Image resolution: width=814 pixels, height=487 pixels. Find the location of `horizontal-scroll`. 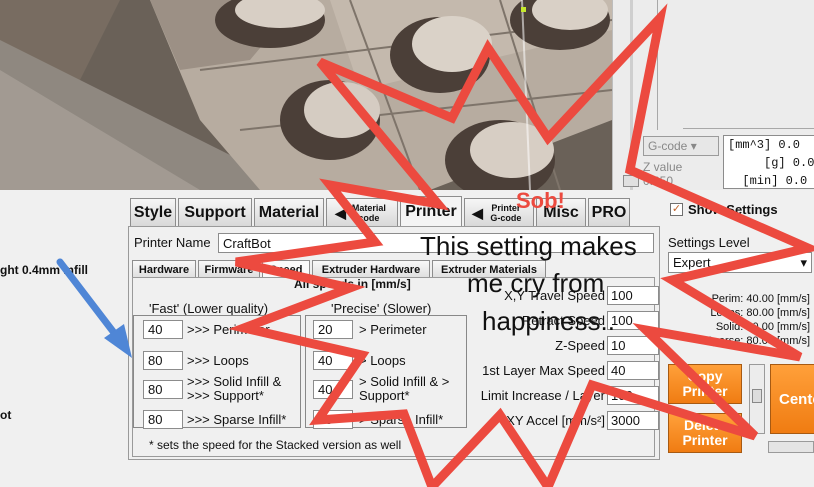

horizontal-scroll is located at coordinates (791, 447).